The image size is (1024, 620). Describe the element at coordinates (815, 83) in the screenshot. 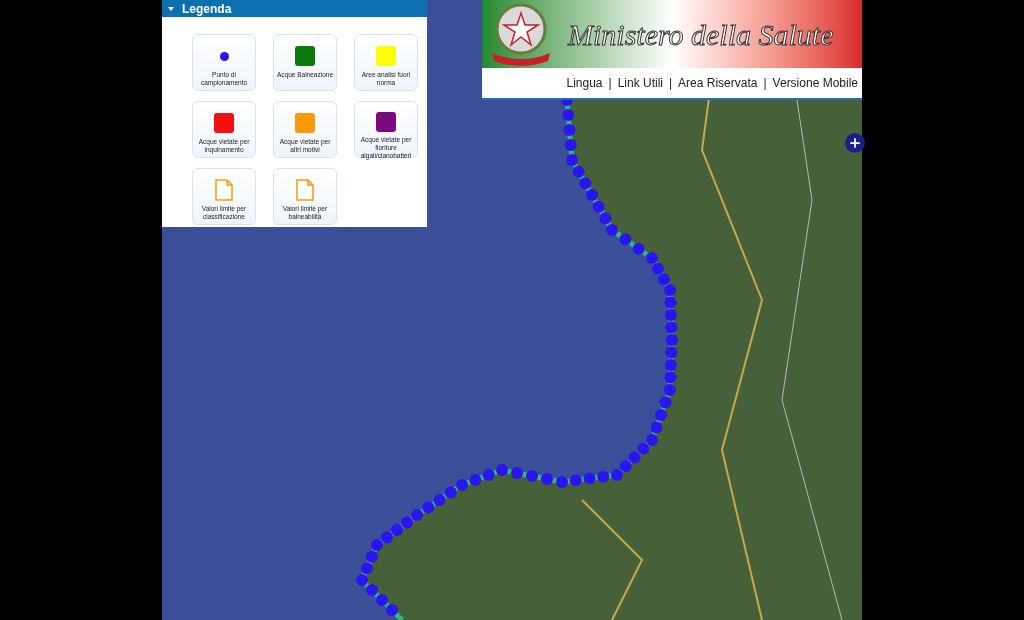

I see `header-link: Versione Mobile` at that location.